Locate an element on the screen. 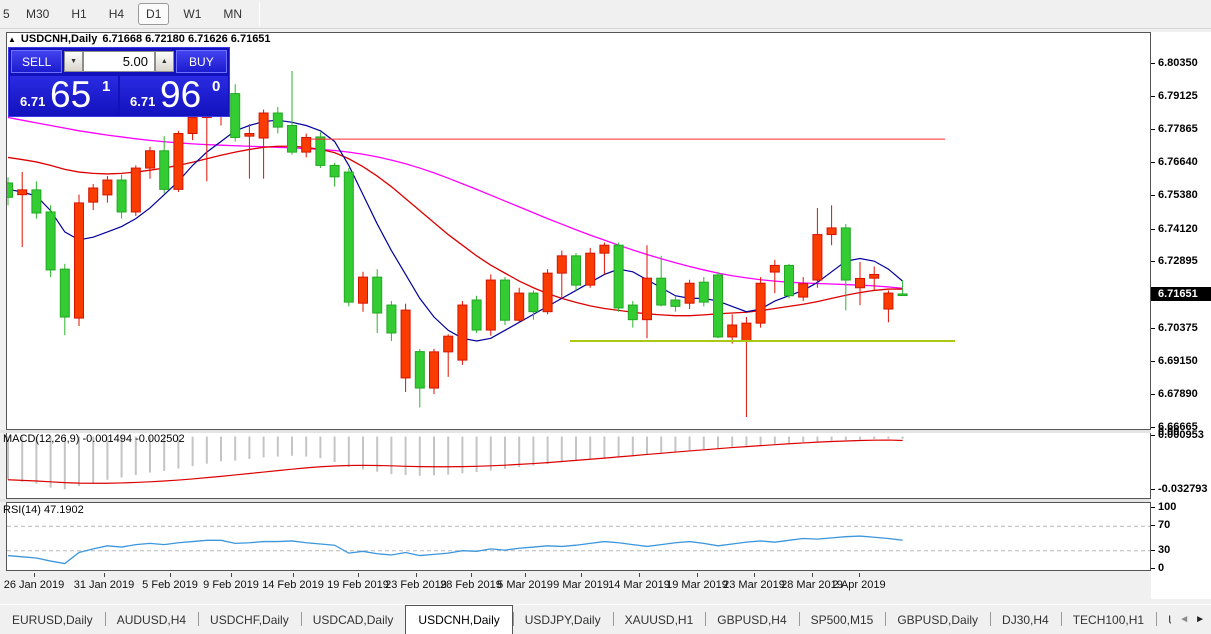  sell-price-pip-digit: 1 is located at coordinates (106, 86).